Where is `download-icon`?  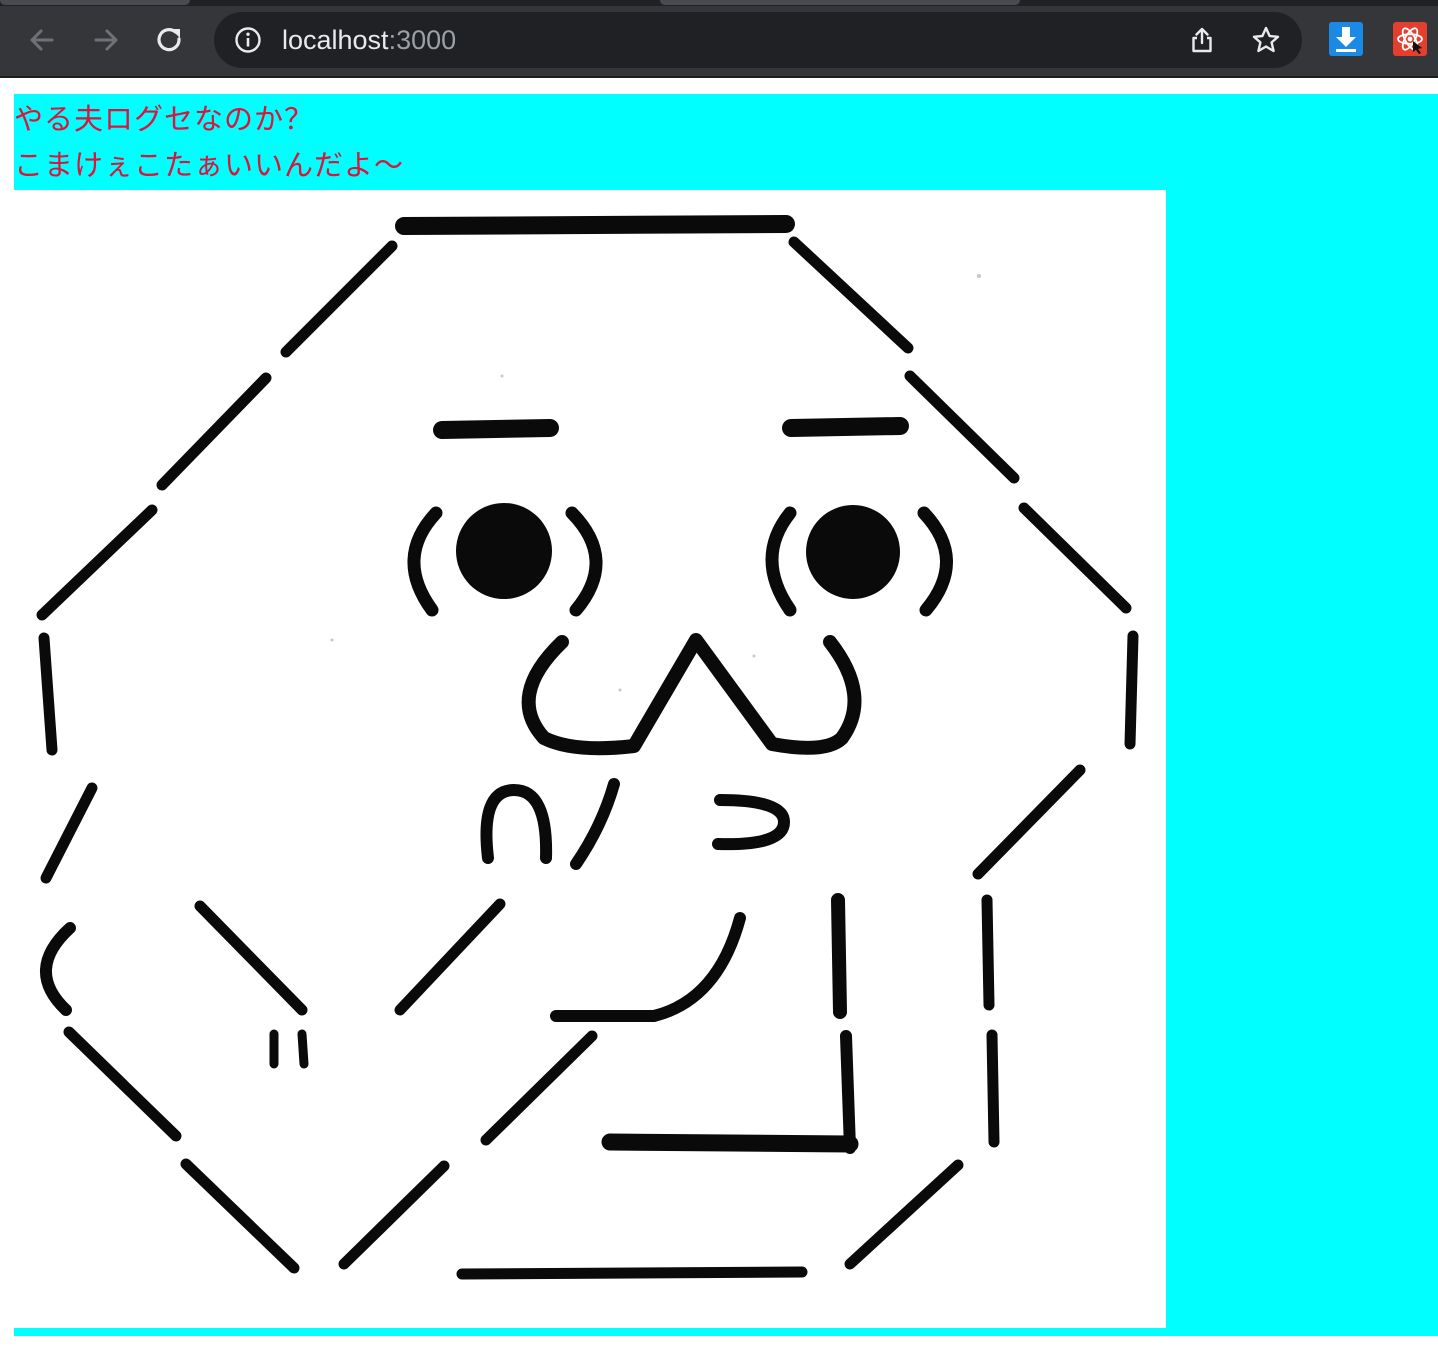 download-icon is located at coordinates (1346, 39).